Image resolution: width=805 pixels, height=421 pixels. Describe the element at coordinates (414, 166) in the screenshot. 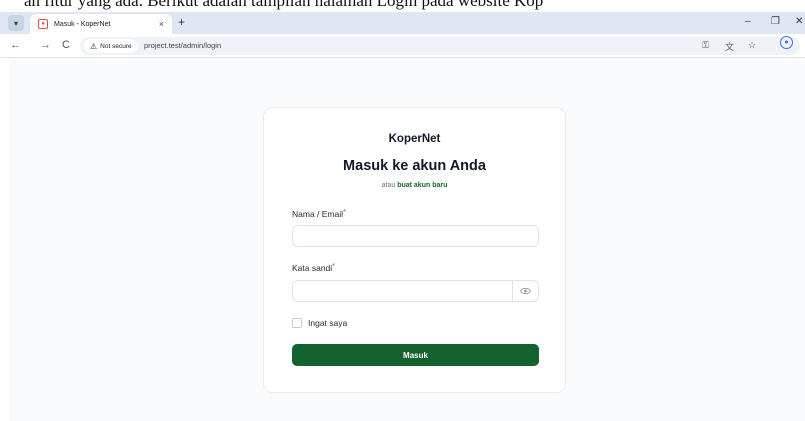

I see `page-title: Masuk ke akun Anda` at that location.